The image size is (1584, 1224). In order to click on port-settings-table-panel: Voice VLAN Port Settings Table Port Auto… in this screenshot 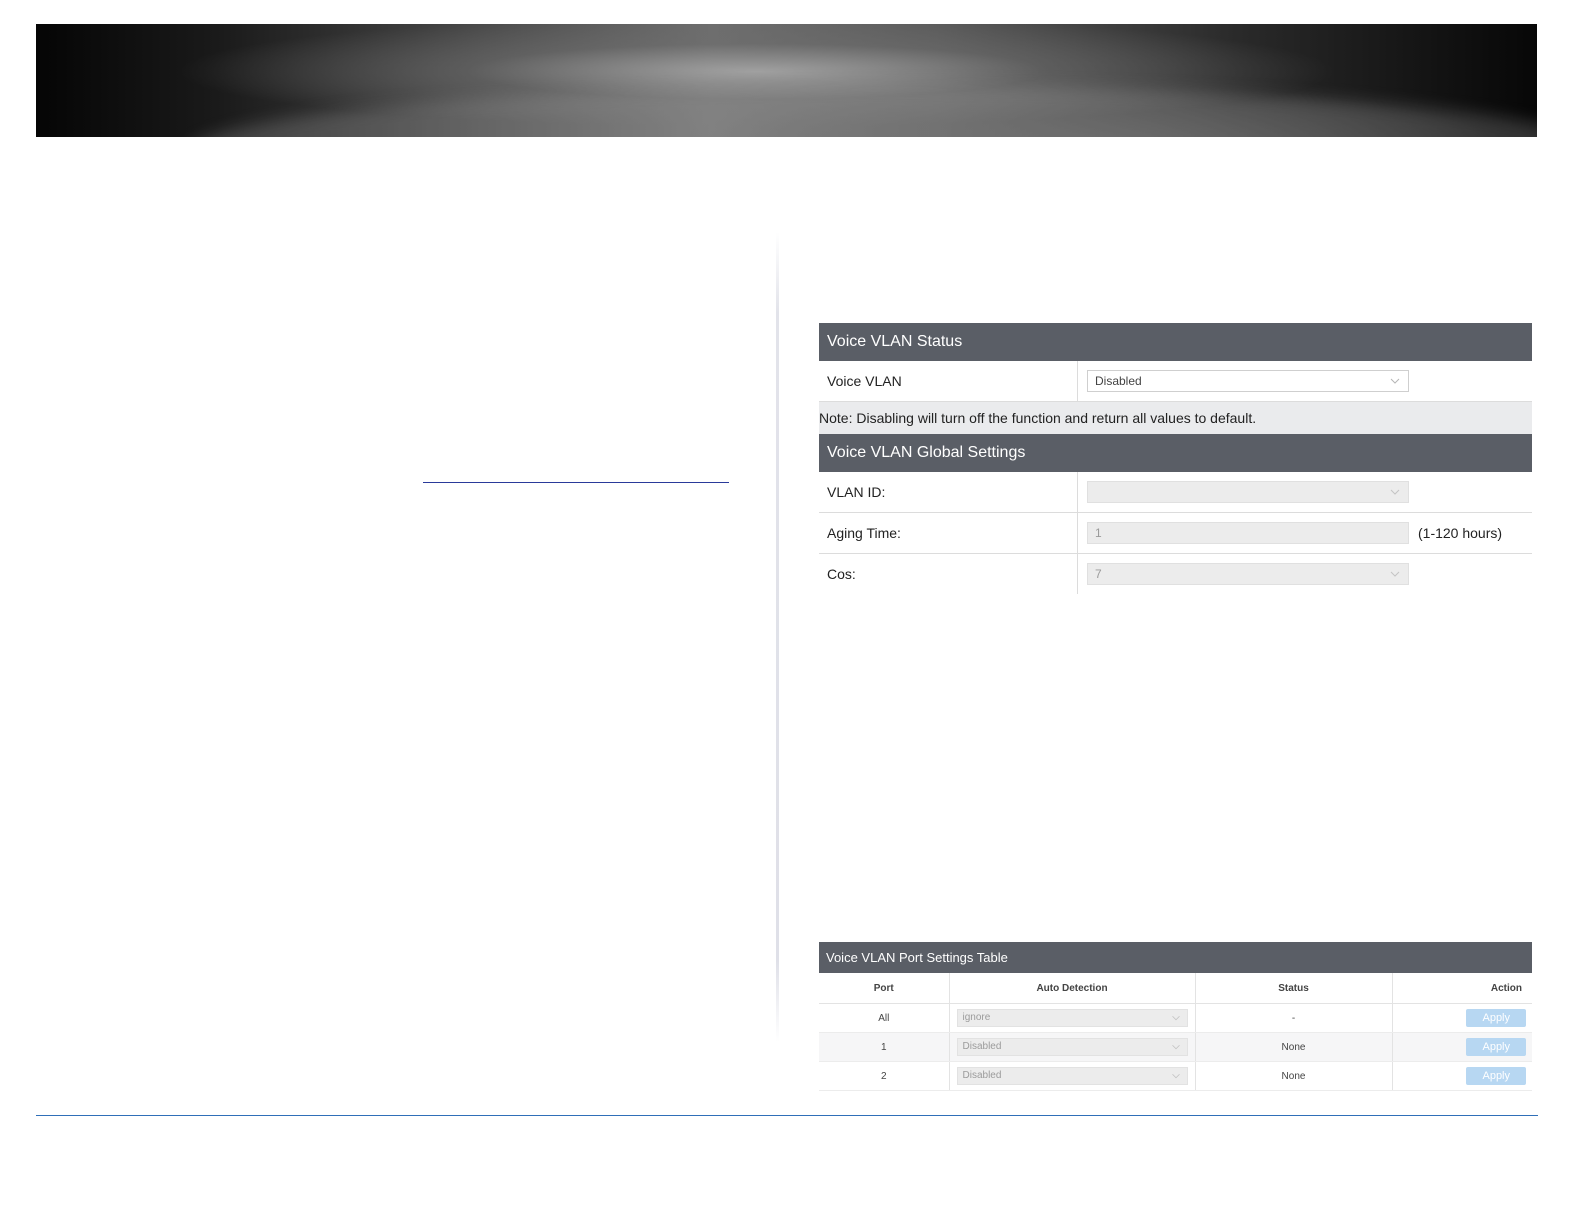, I will do `click(1175, 1016)`.